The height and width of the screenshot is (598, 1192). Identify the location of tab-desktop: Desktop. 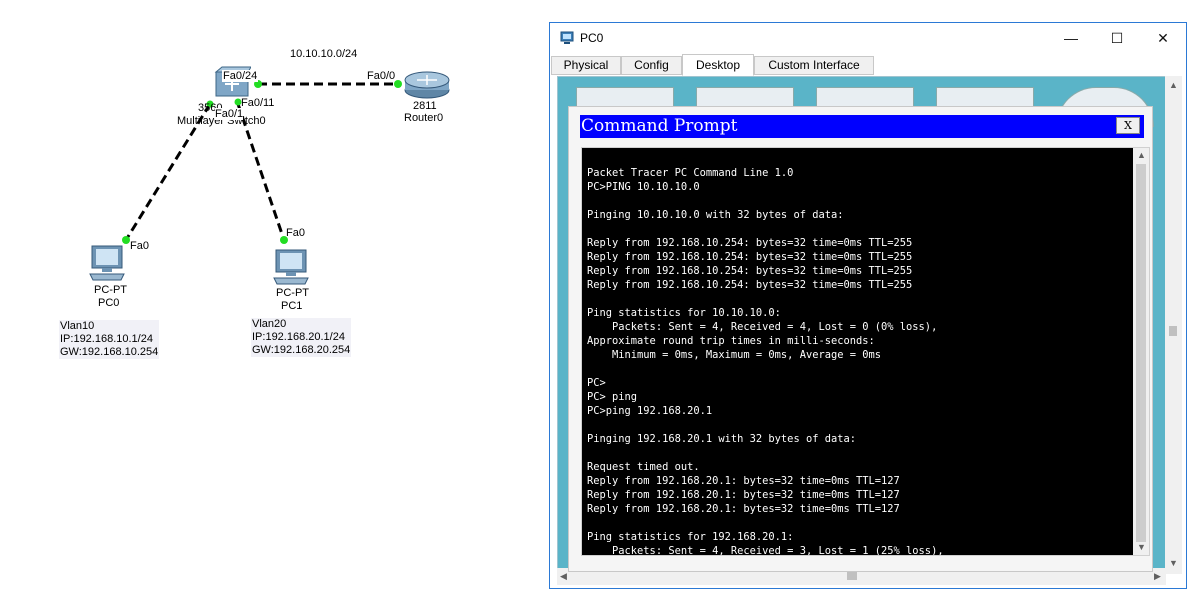
(718, 65).